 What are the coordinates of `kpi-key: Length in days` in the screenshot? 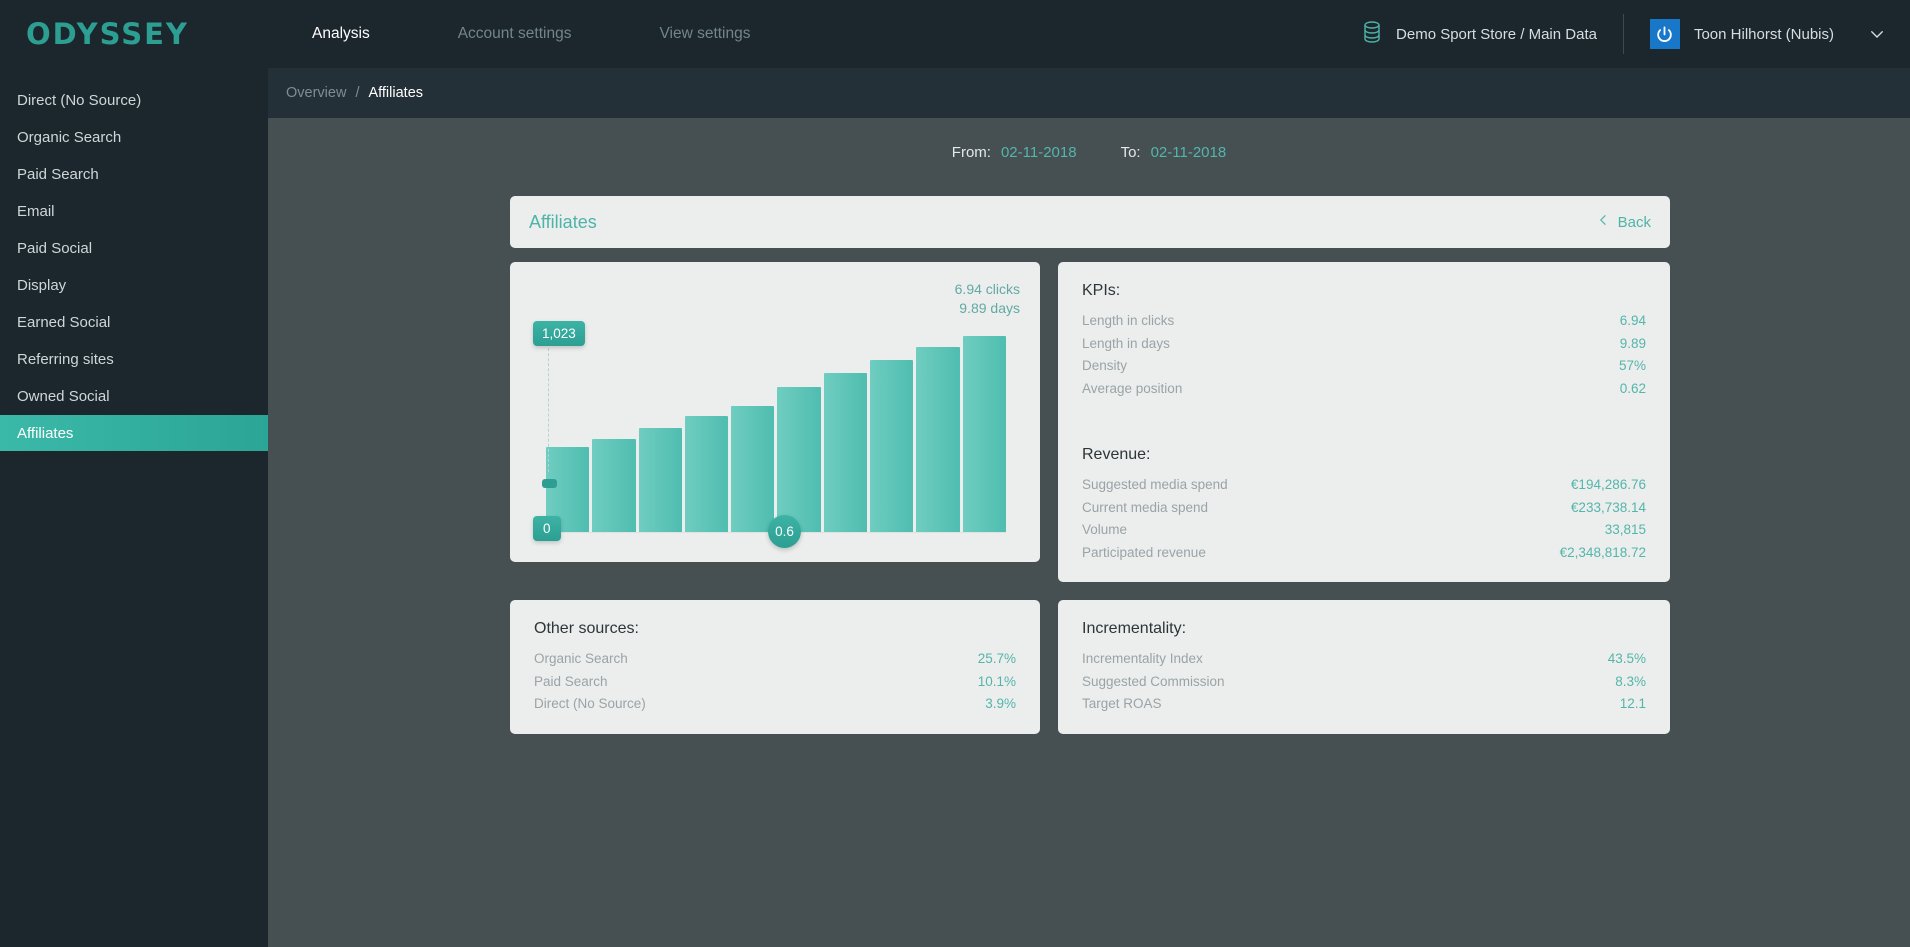 It's located at (1126, 343).